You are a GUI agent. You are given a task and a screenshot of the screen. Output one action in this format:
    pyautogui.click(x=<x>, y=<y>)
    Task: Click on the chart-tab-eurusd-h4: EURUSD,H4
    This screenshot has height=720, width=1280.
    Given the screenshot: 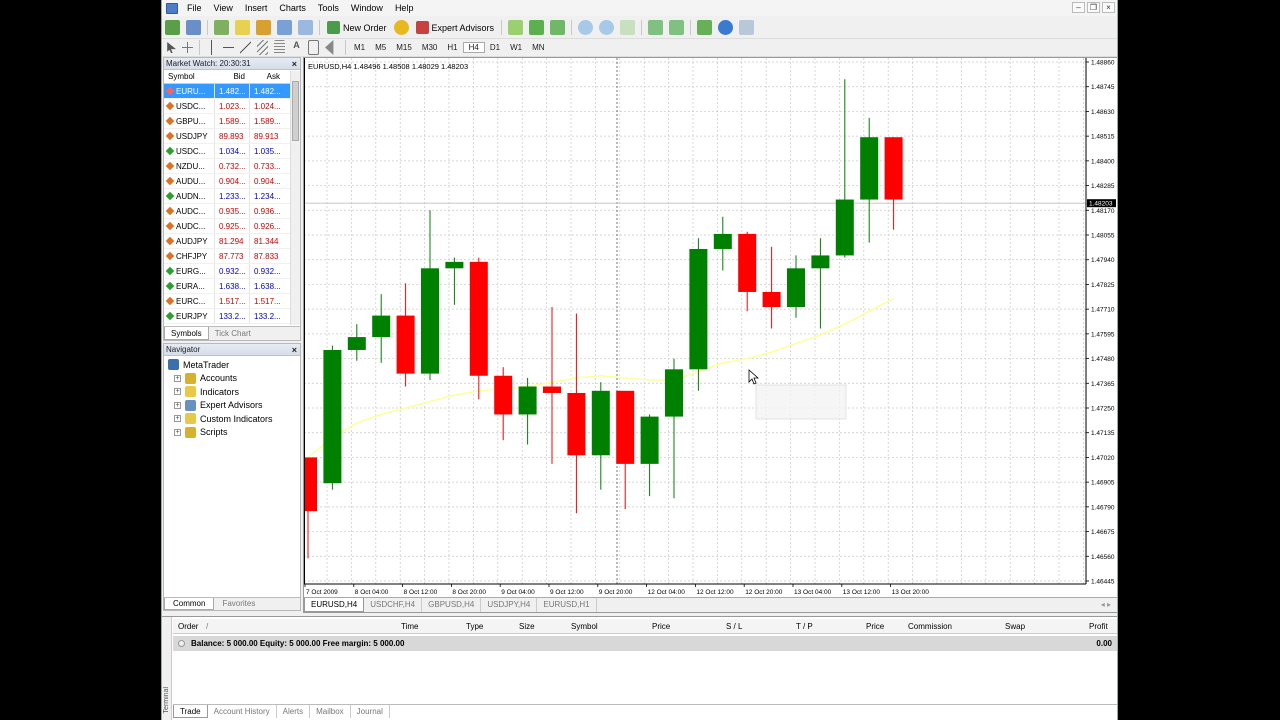 What is the action you would take?
    pyautogui.click(x=334, y=605)
    